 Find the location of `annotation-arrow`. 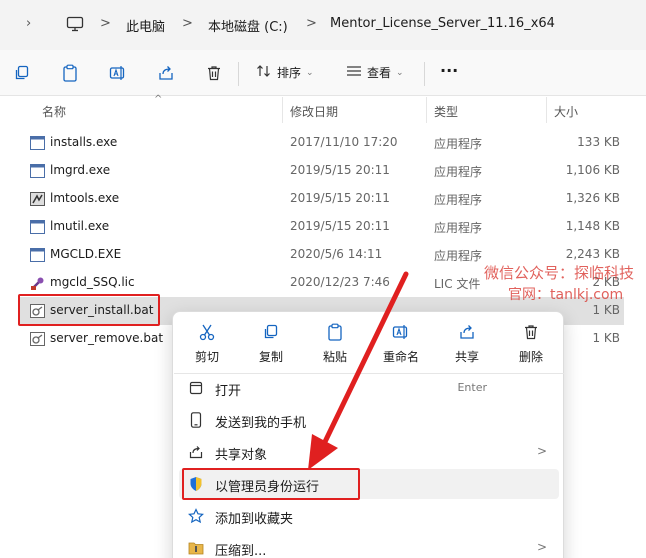

annotation-arrow is located at coordinates (358, 370).